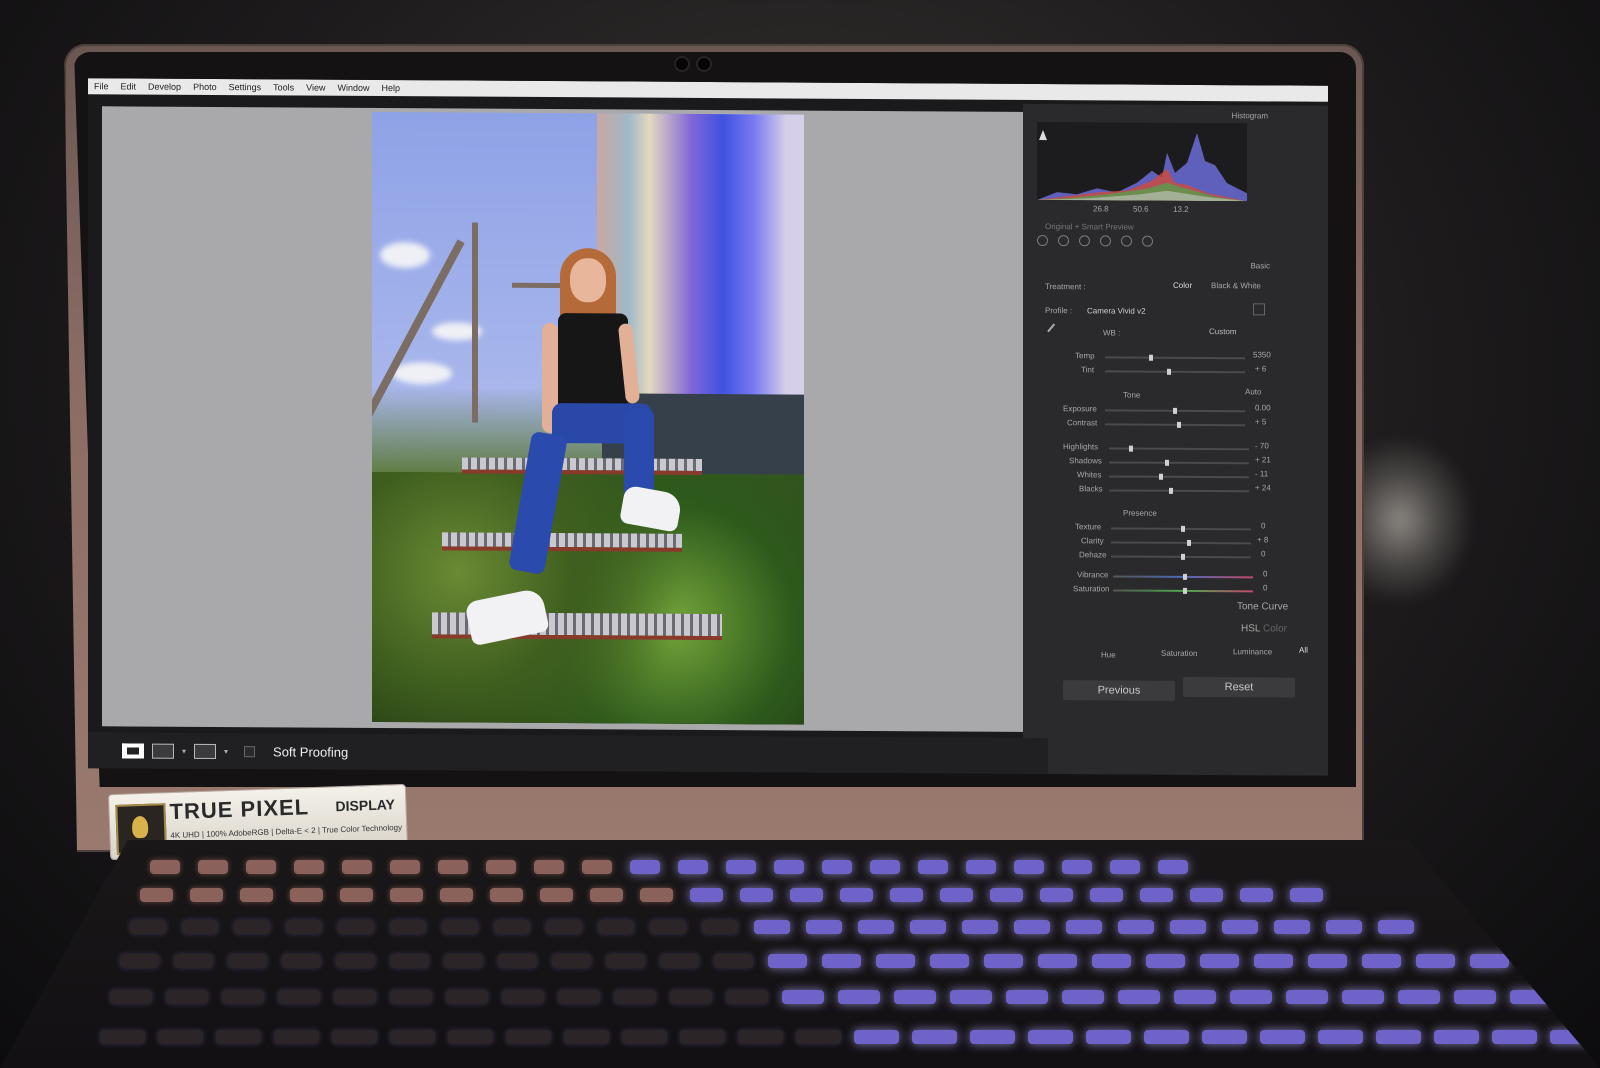 The width and height of the screenshot is (1600, 1068). What do you see at coordinates (1151, 357) in the screenshot?
I see `temp-slider-knob` at bounding box center [1151, 357].